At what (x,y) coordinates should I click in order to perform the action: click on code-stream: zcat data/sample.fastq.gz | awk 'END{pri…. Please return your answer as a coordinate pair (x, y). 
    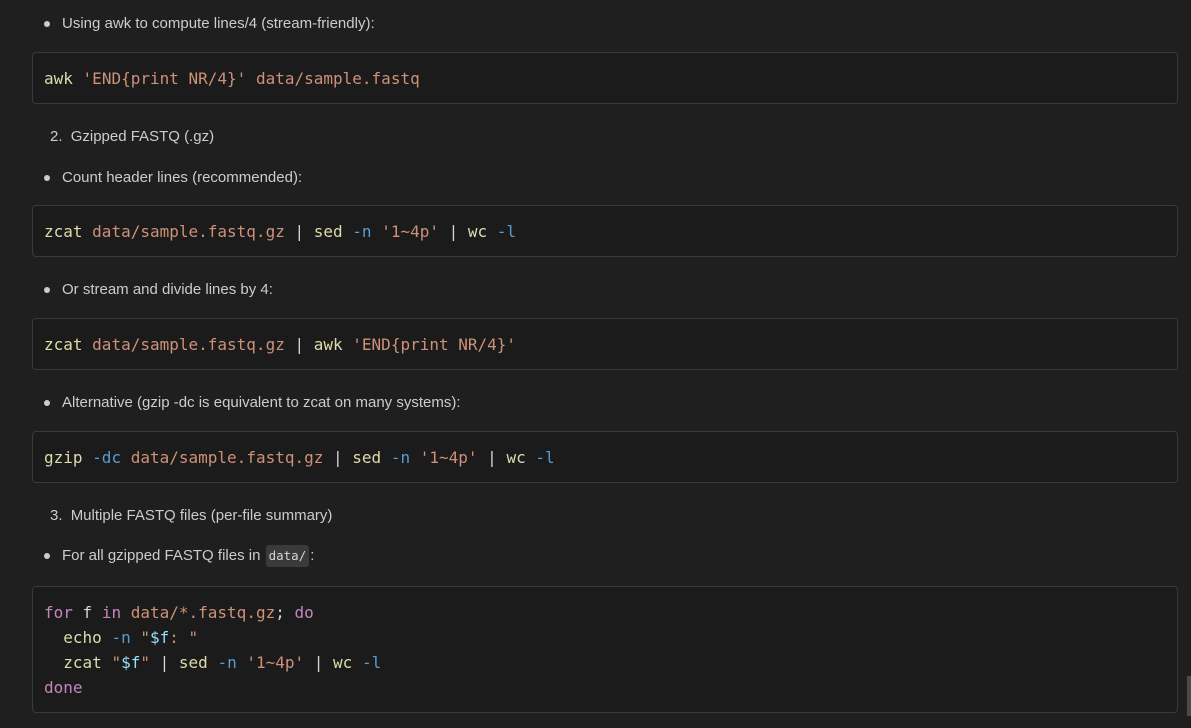
    Looking at the image, I should click on (605, 338).